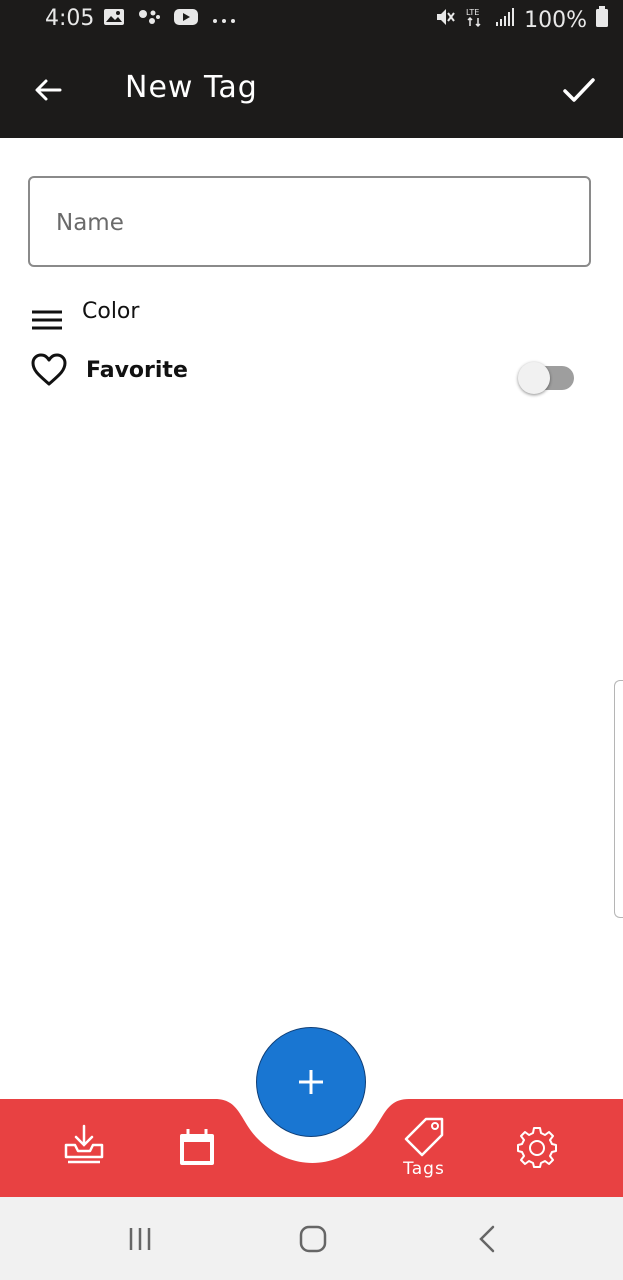  Describe the element at coordinates (191, 87) in the screenshot. I see `page-title: New Tag` at that location.